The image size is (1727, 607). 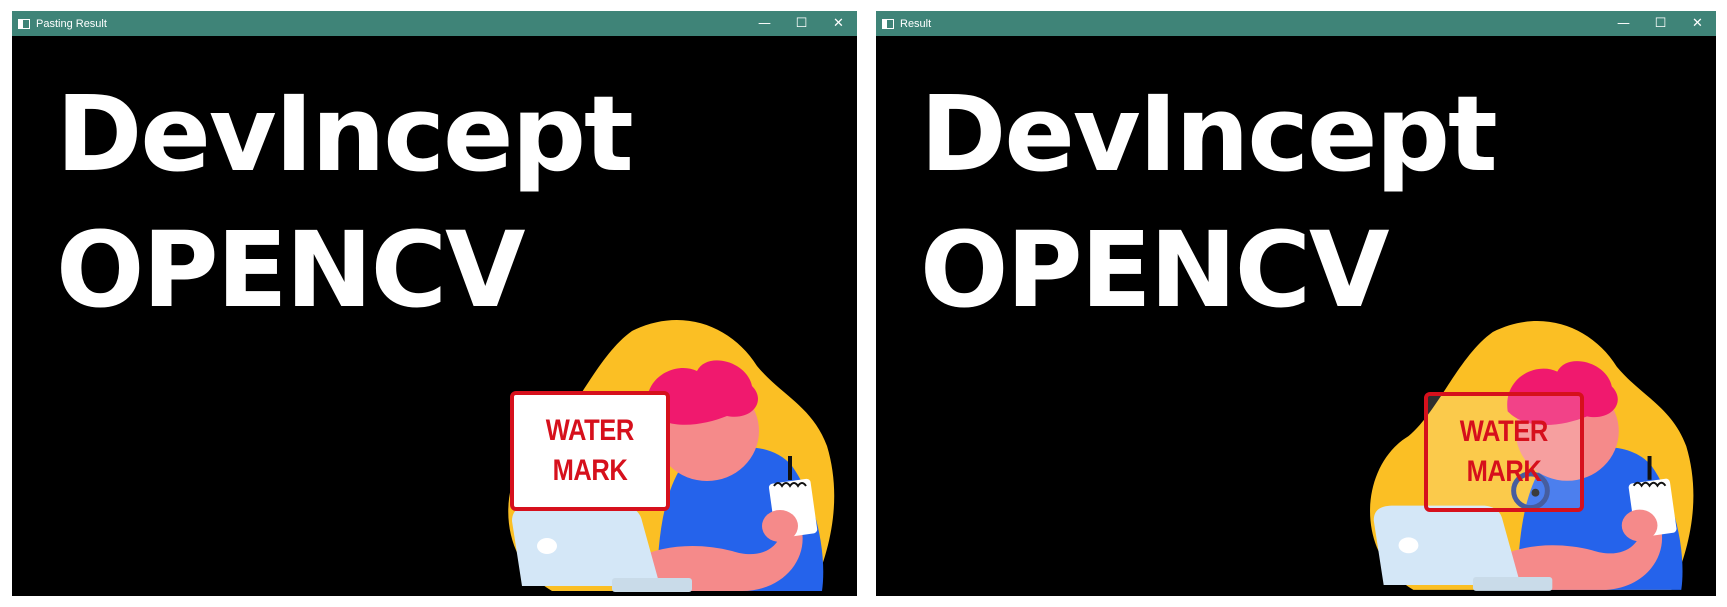 I want to click on watermark-pasted: WATER MARK, so click(x=590, y=451).